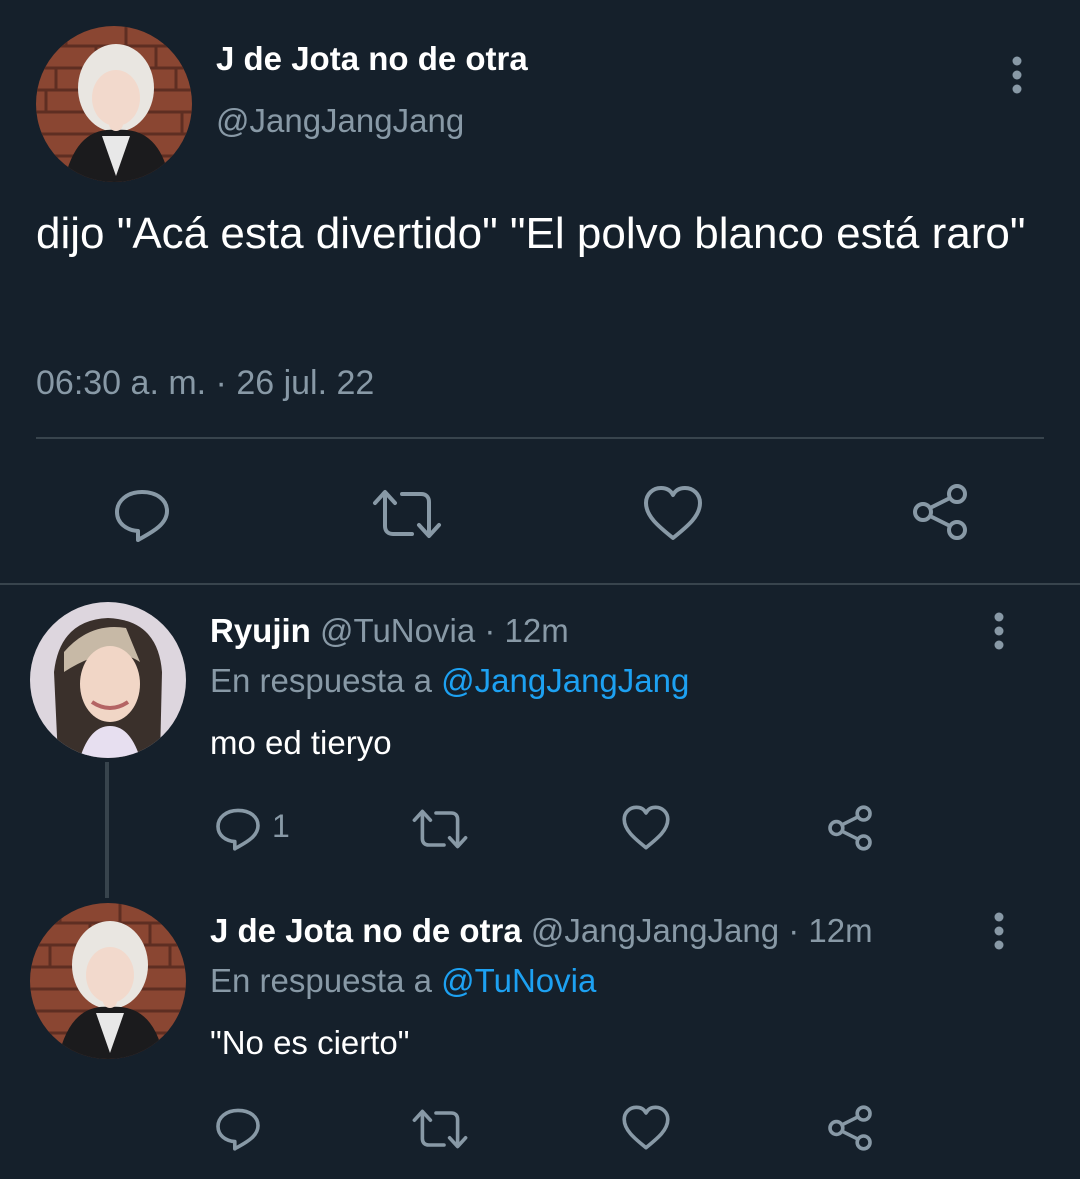  I want to click on reply-to-link: @TuNovia, so click(518, 980).